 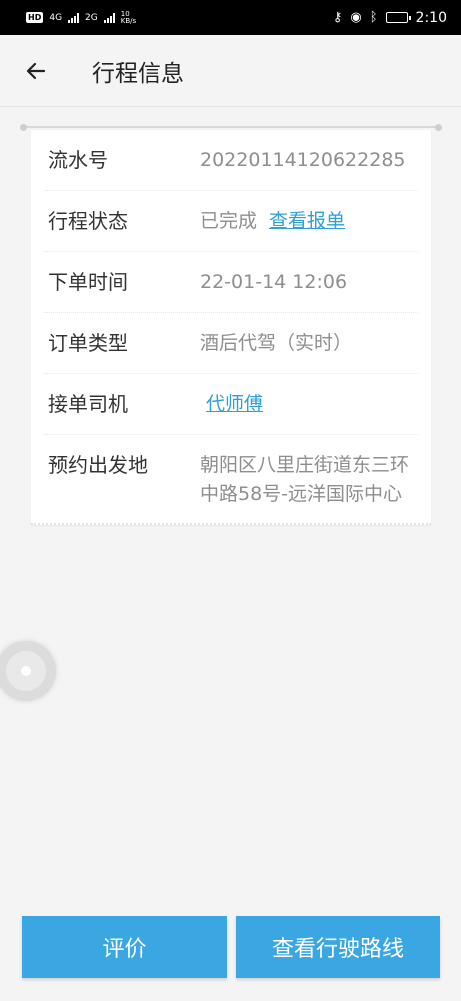 What do you see at coordinates (124, 947) in the screenshot?
I see `rate-button: 评价` at bounding box center [124, 947].